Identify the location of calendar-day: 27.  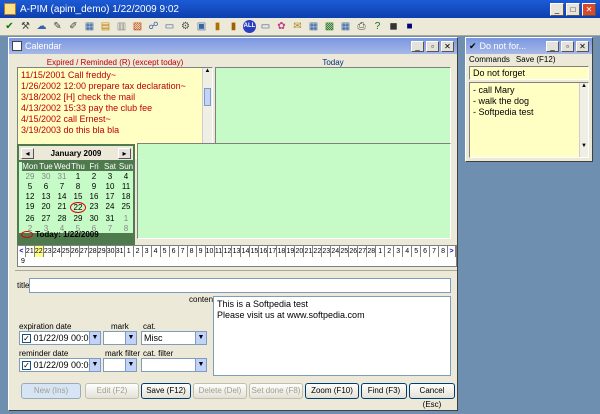
(46, 218).